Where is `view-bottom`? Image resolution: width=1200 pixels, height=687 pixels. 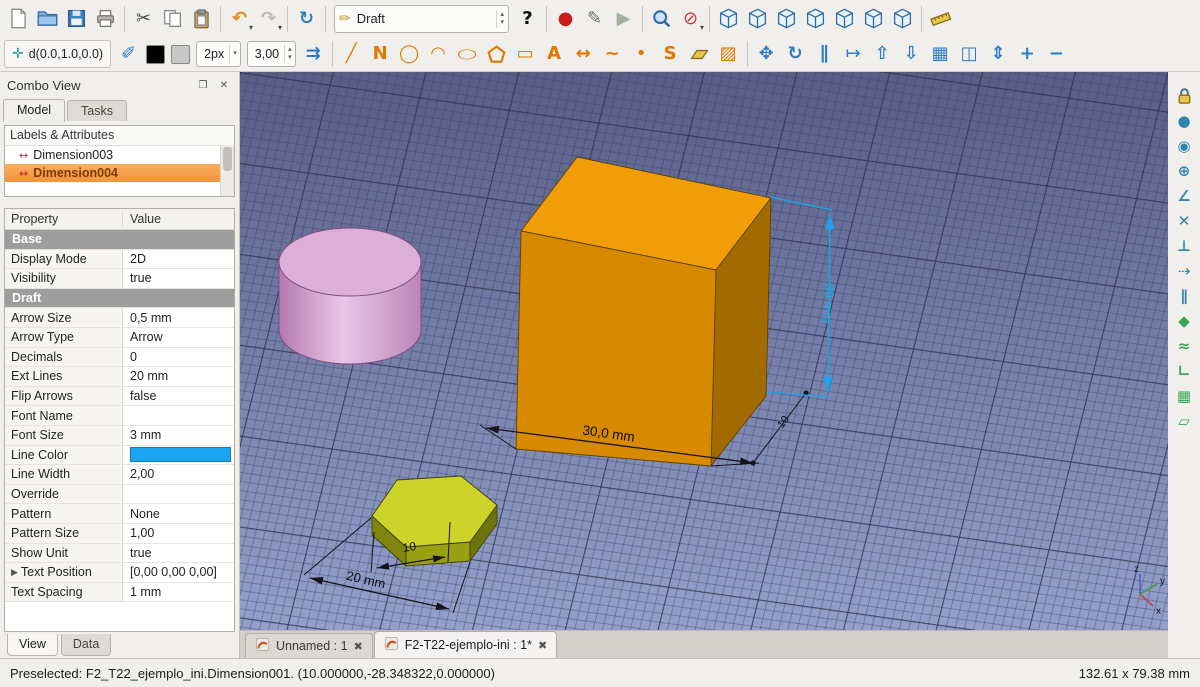 view-bottom is located at coordinates (873, 18).